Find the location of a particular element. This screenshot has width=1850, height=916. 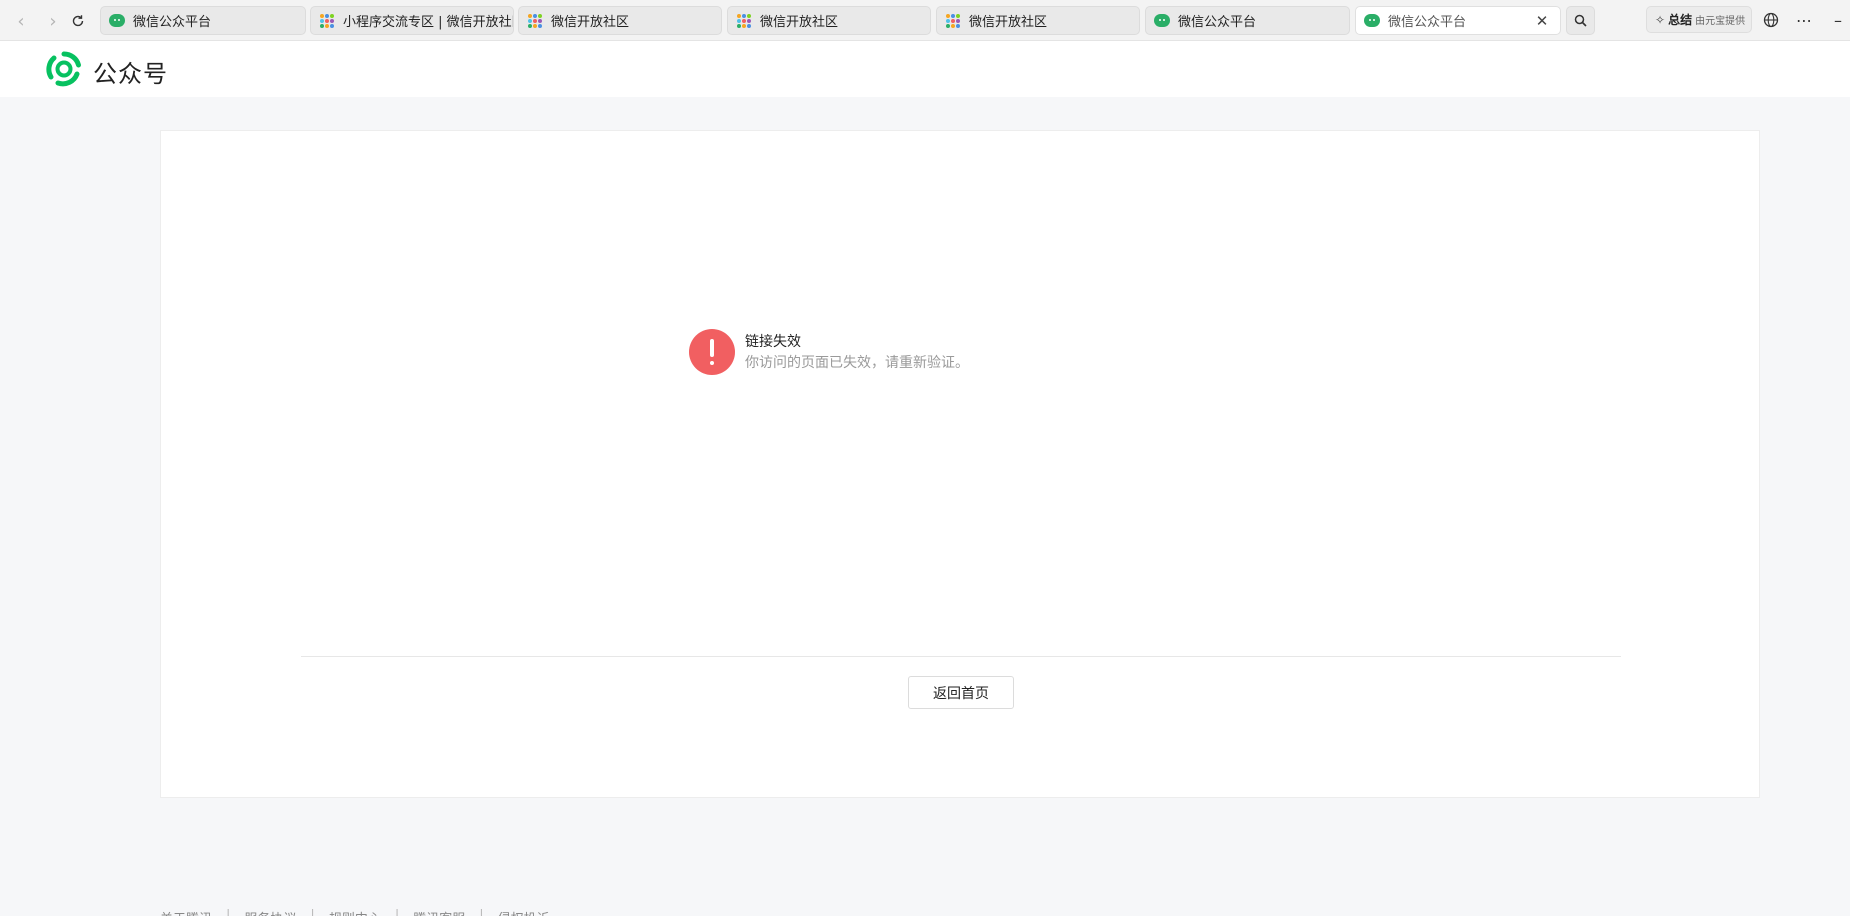

summary-button: ✧ 总结 由元宝提供 is located at coordinates (1699, 19).